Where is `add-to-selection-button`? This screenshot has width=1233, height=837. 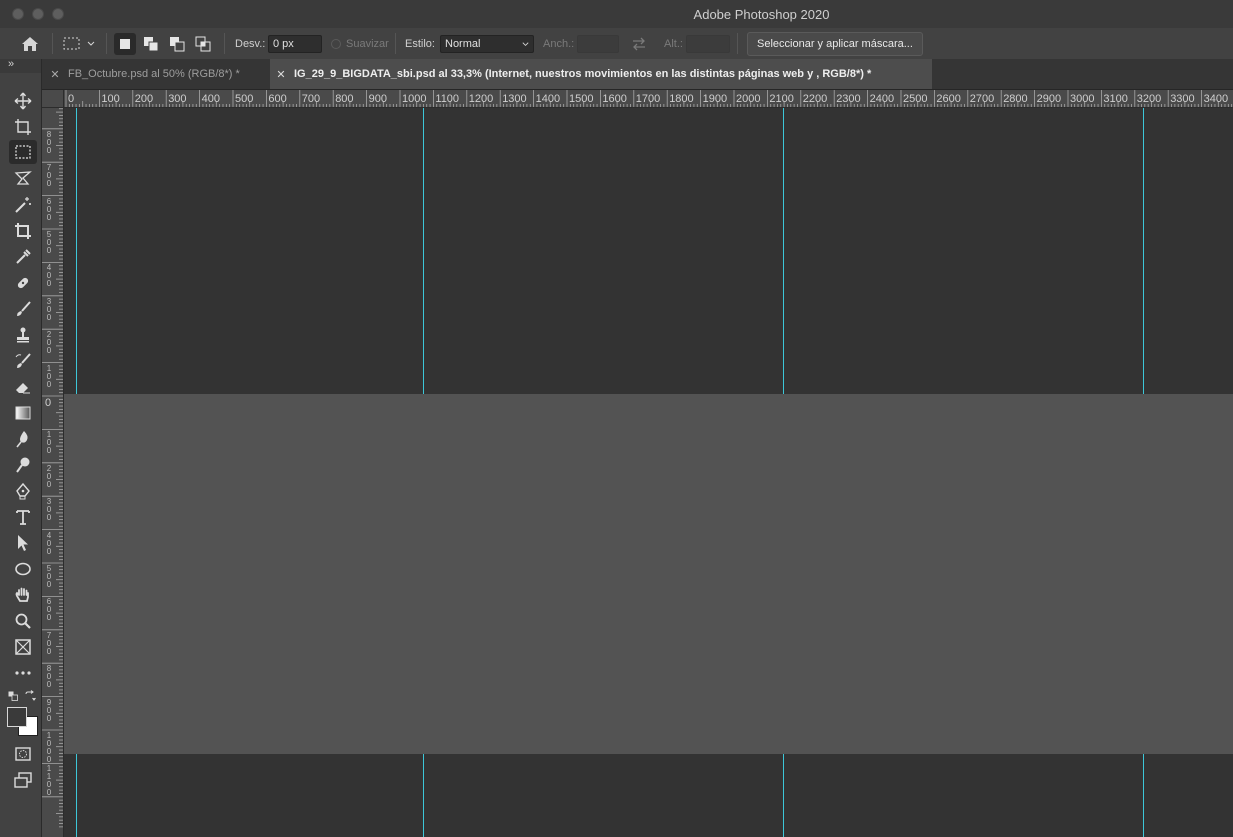
add-to-selection-button is located at coordinates (151, 44).